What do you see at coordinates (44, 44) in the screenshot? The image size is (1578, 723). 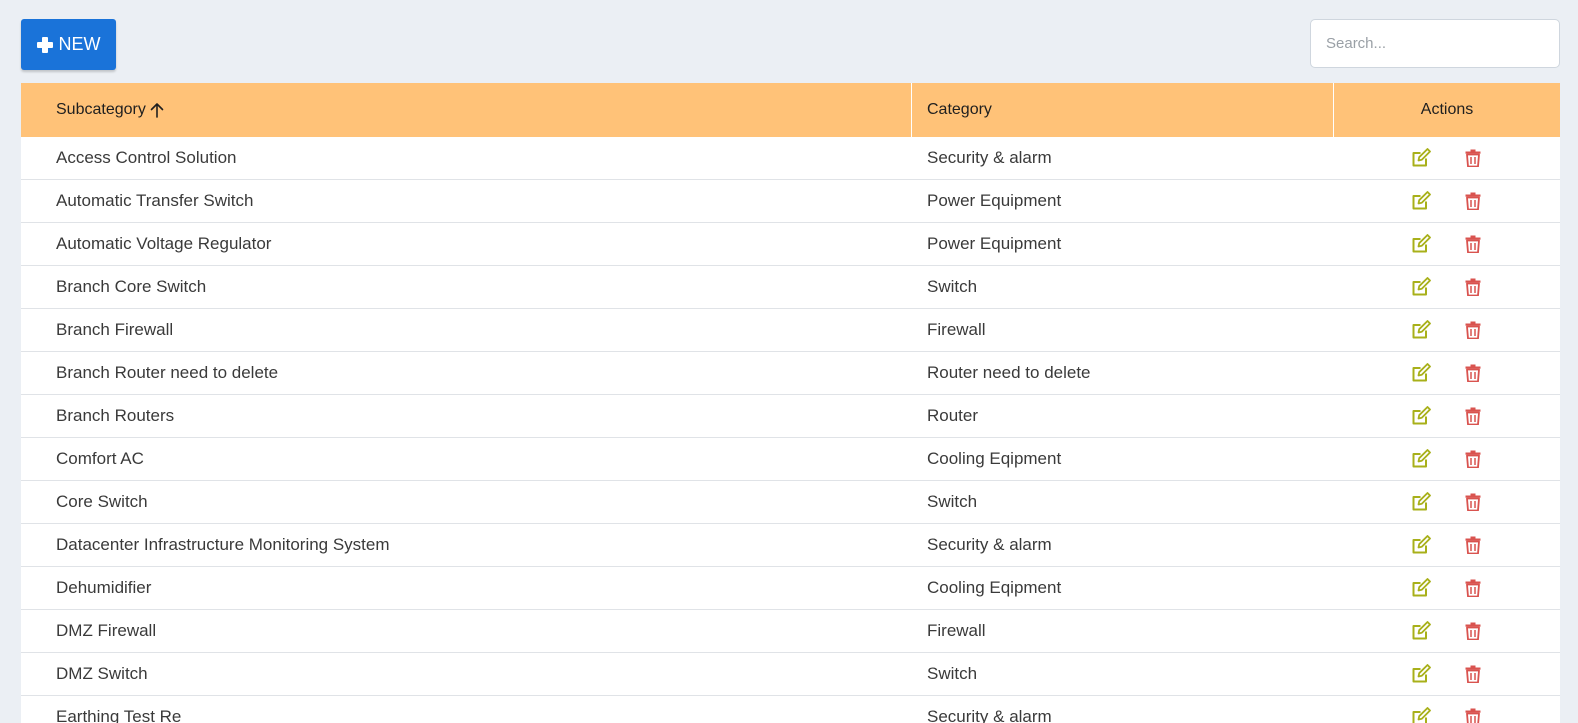 I see `plus-icon` at bounding box center [44, 44].